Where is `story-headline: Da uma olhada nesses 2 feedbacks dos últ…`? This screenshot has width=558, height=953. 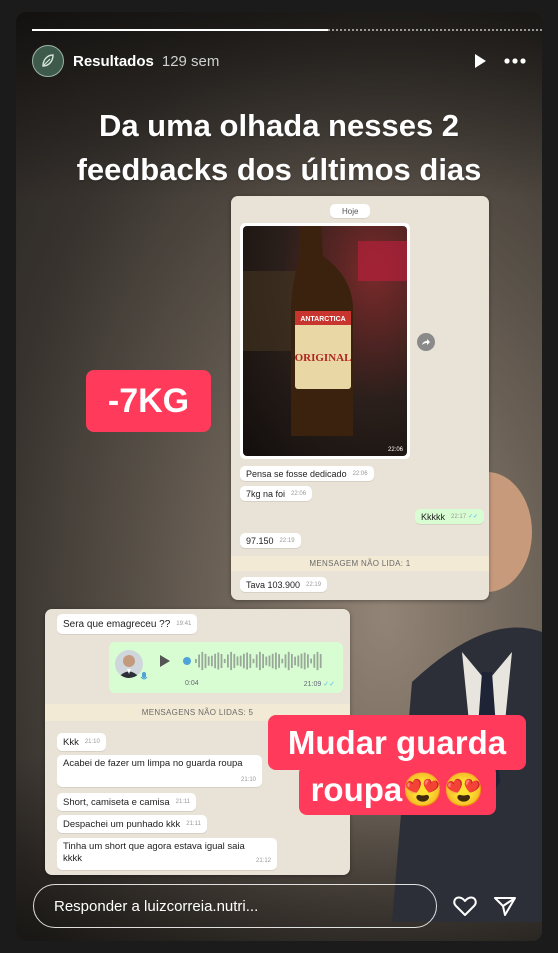
story-headline: Da uma olhada nesses 2 feedbacks dos últ… is located at coordinates (279, 148).